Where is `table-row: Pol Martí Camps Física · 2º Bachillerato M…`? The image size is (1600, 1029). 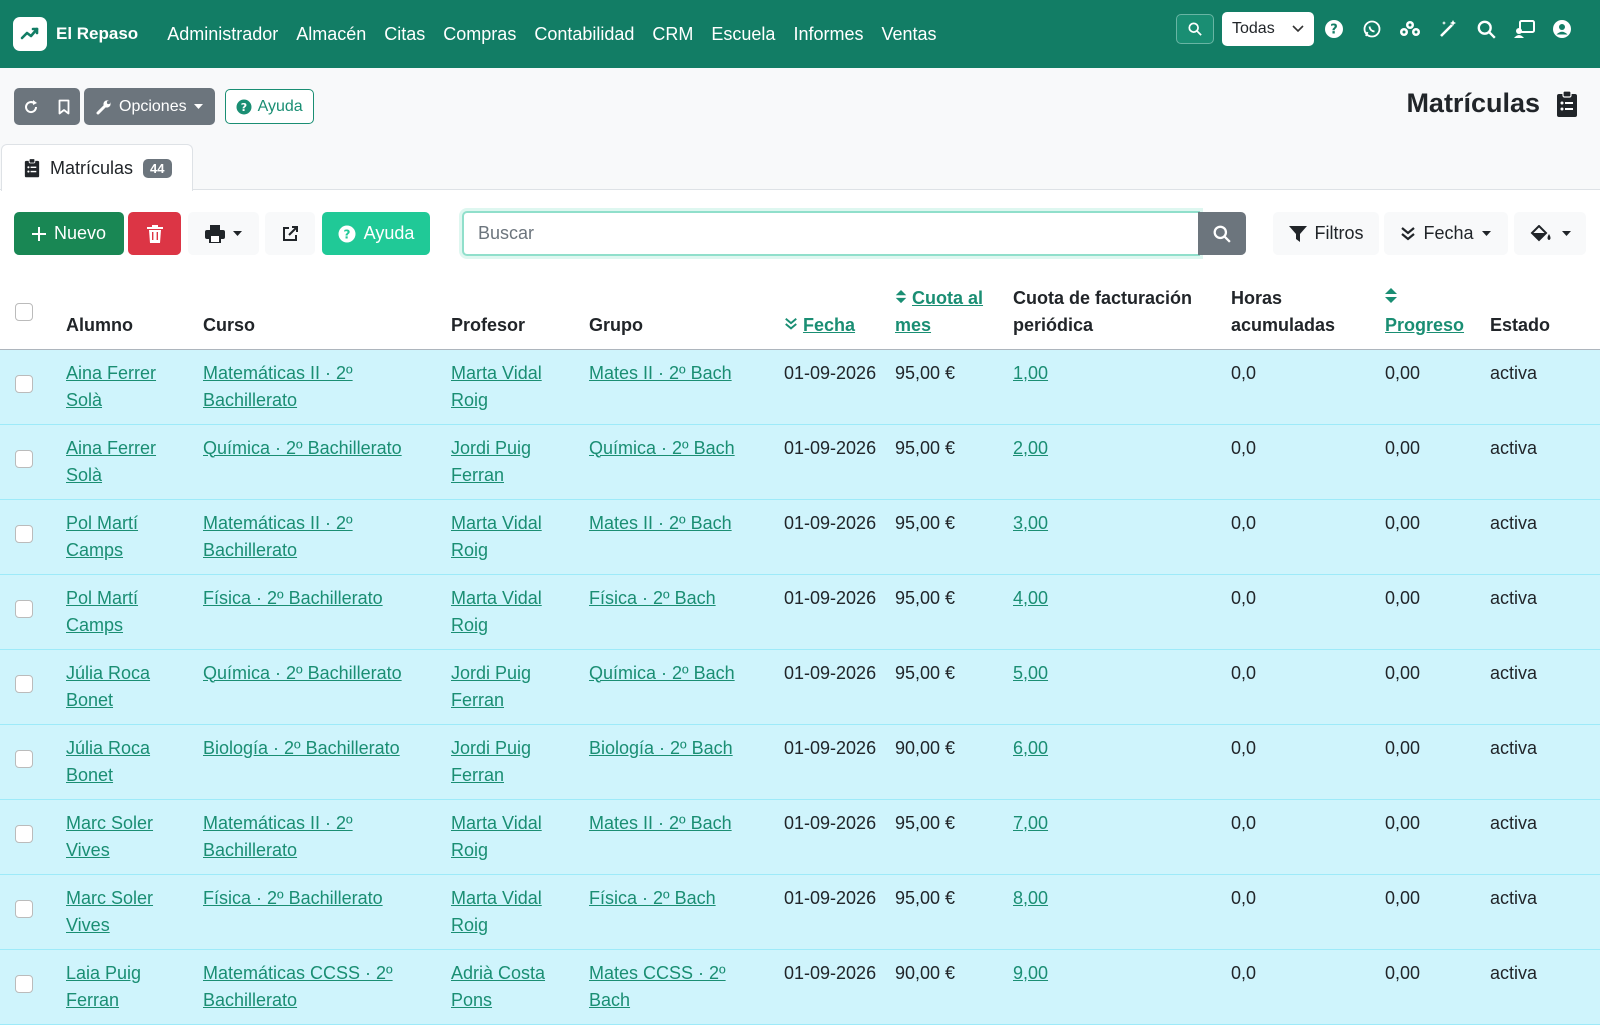 table-row: Pol Martí Camps Física · 2º Bachillerato M… is located at coordinates (800, 611).